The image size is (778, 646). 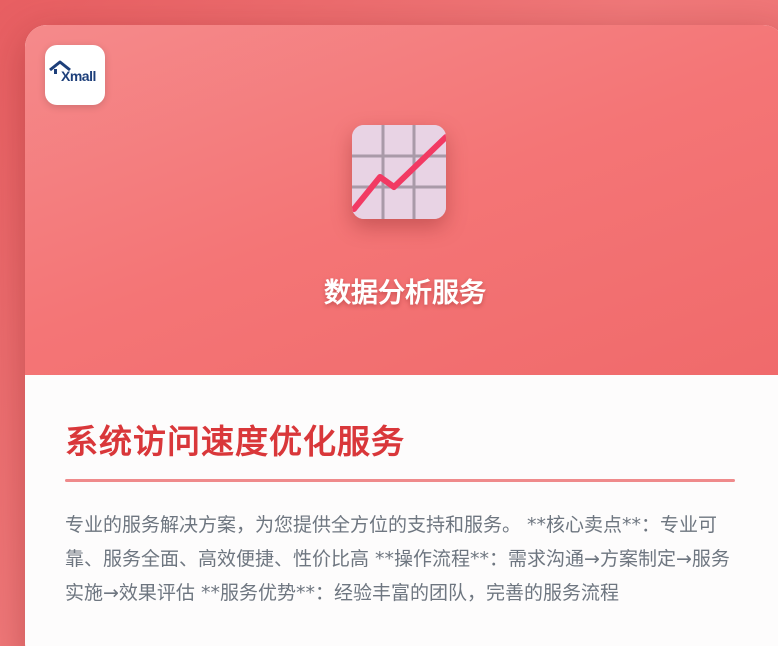 What do you see at coordinates (235, 441) in the screenshot?
I see `service-title: 系统访问速度优化服务` at bounding box center [235, 441].